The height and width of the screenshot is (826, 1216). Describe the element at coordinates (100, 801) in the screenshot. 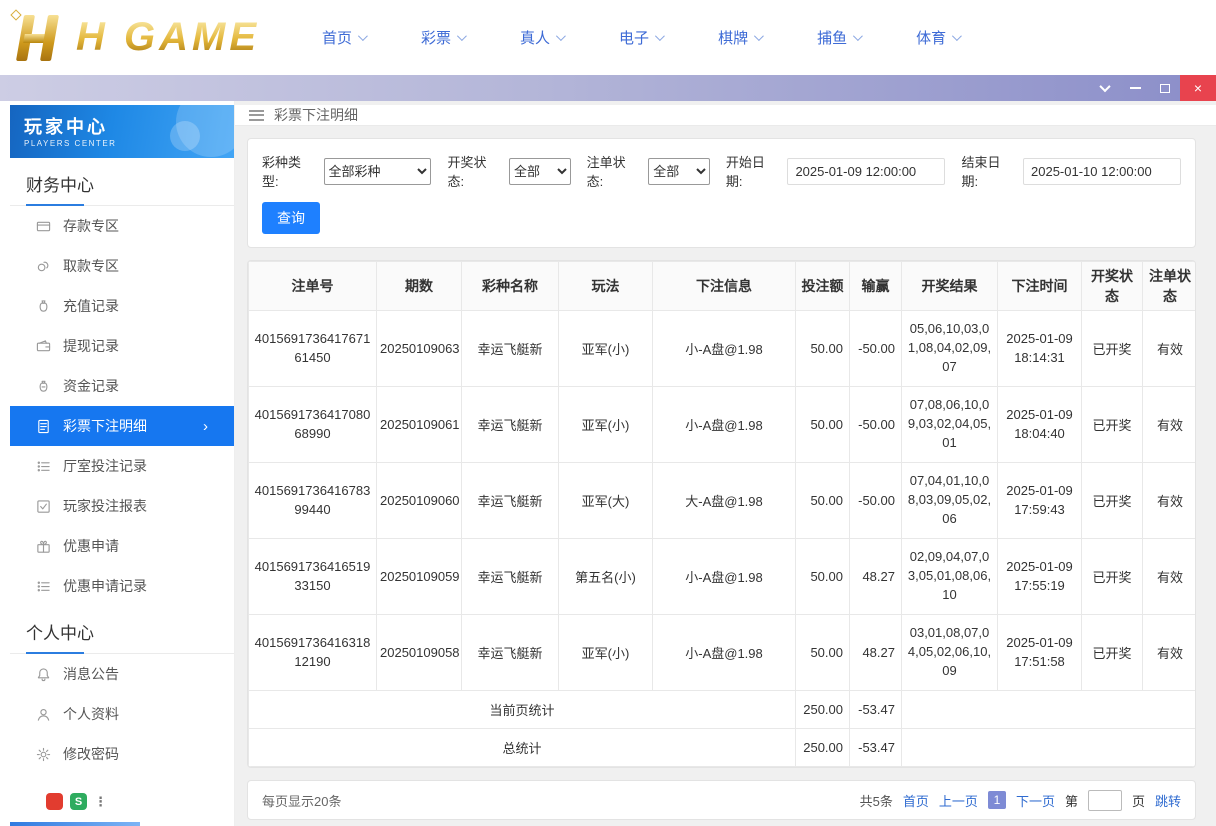

I see `overflow-dots-icon: ⋮` at that location.